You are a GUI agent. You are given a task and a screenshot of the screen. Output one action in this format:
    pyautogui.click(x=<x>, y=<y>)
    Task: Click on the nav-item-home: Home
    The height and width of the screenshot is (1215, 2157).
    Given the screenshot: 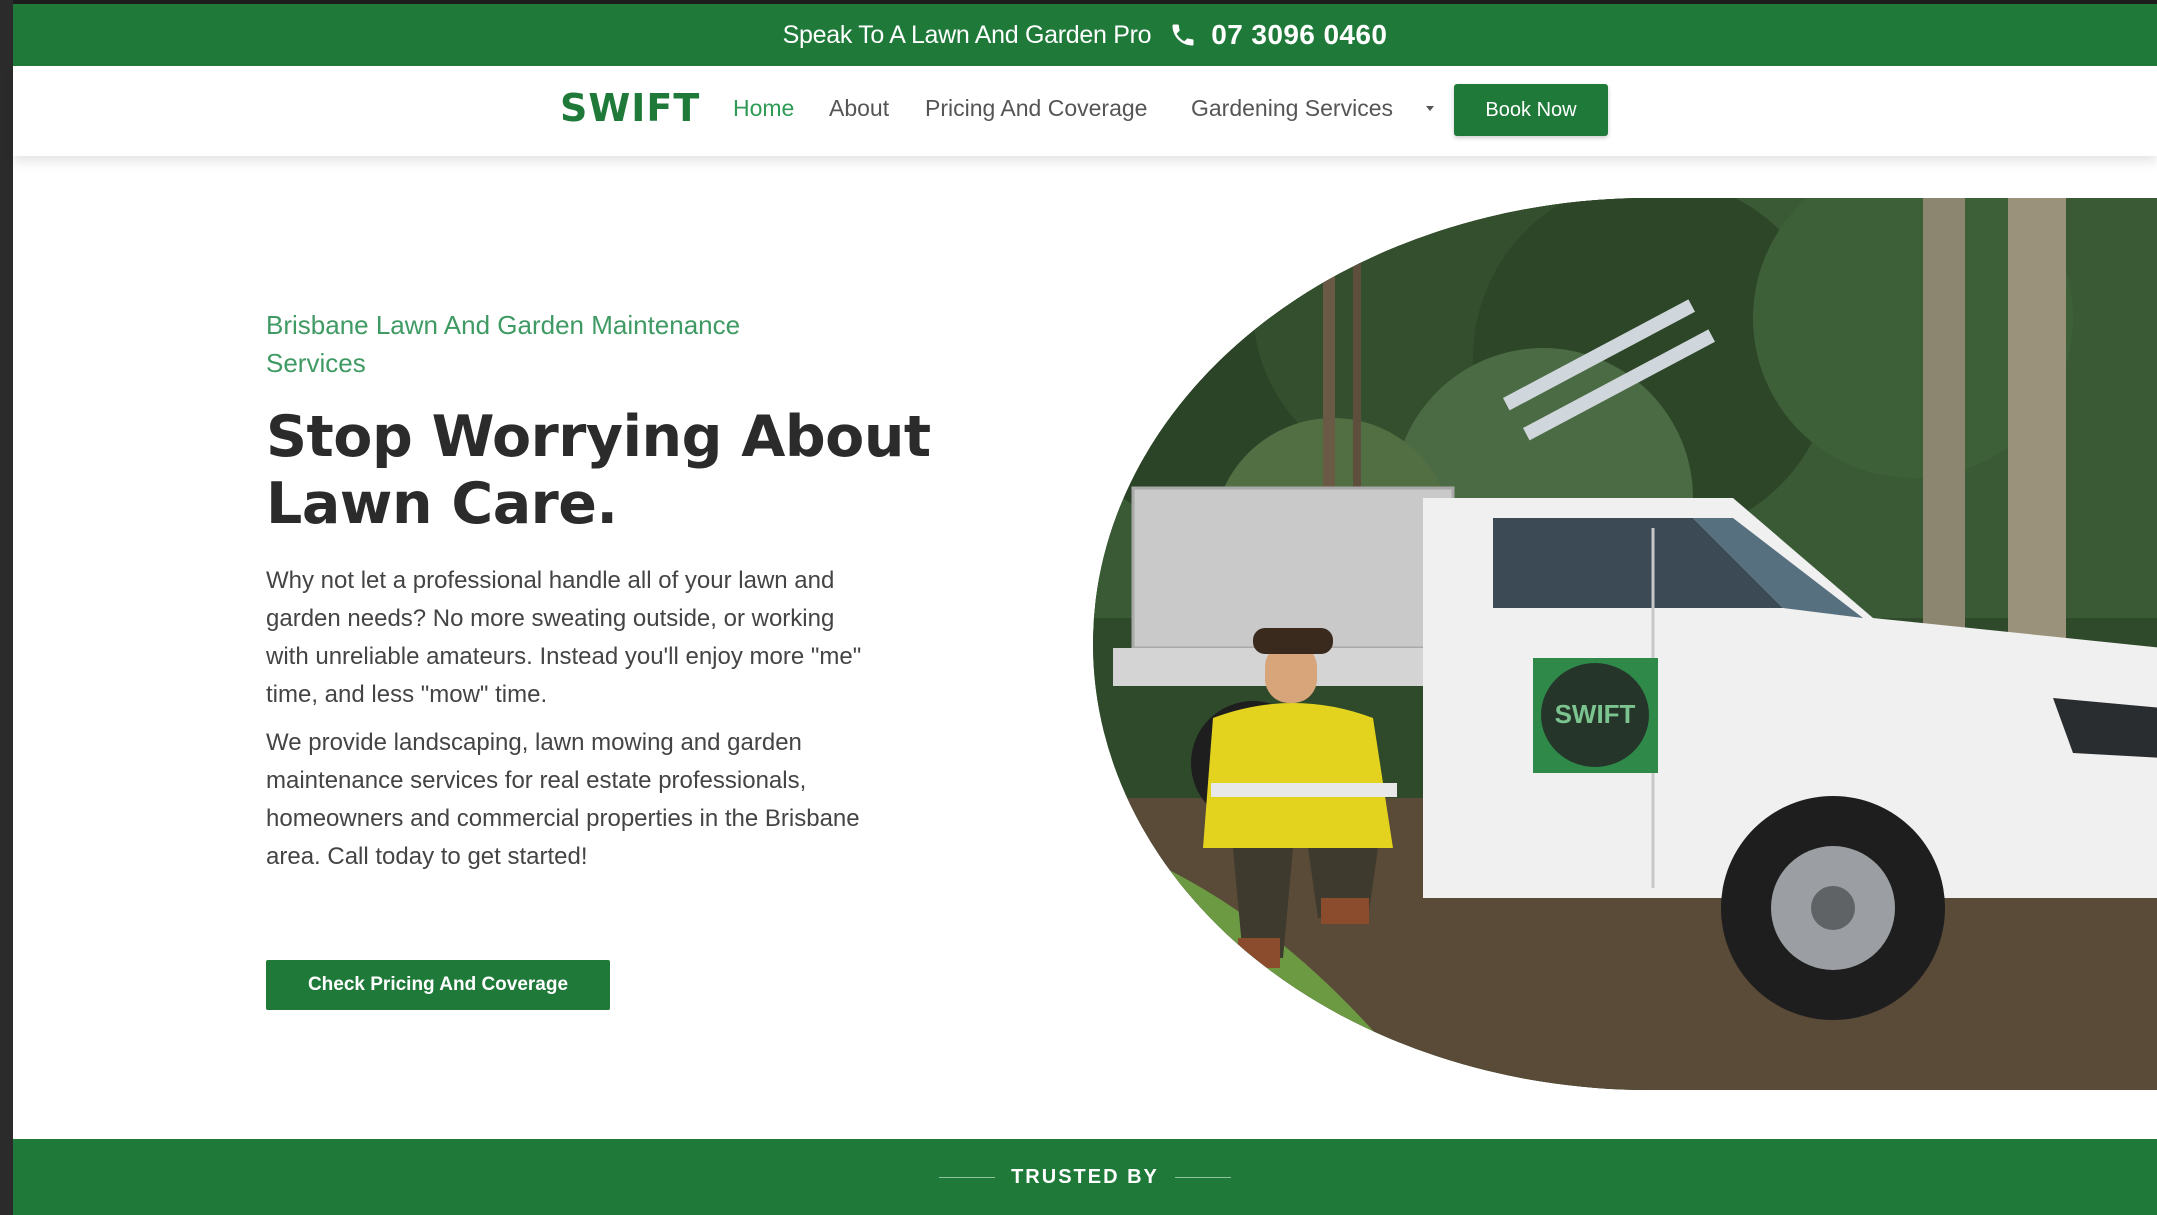 What is the action you would take?
    pyautogui.click(x=763, y=108)
    